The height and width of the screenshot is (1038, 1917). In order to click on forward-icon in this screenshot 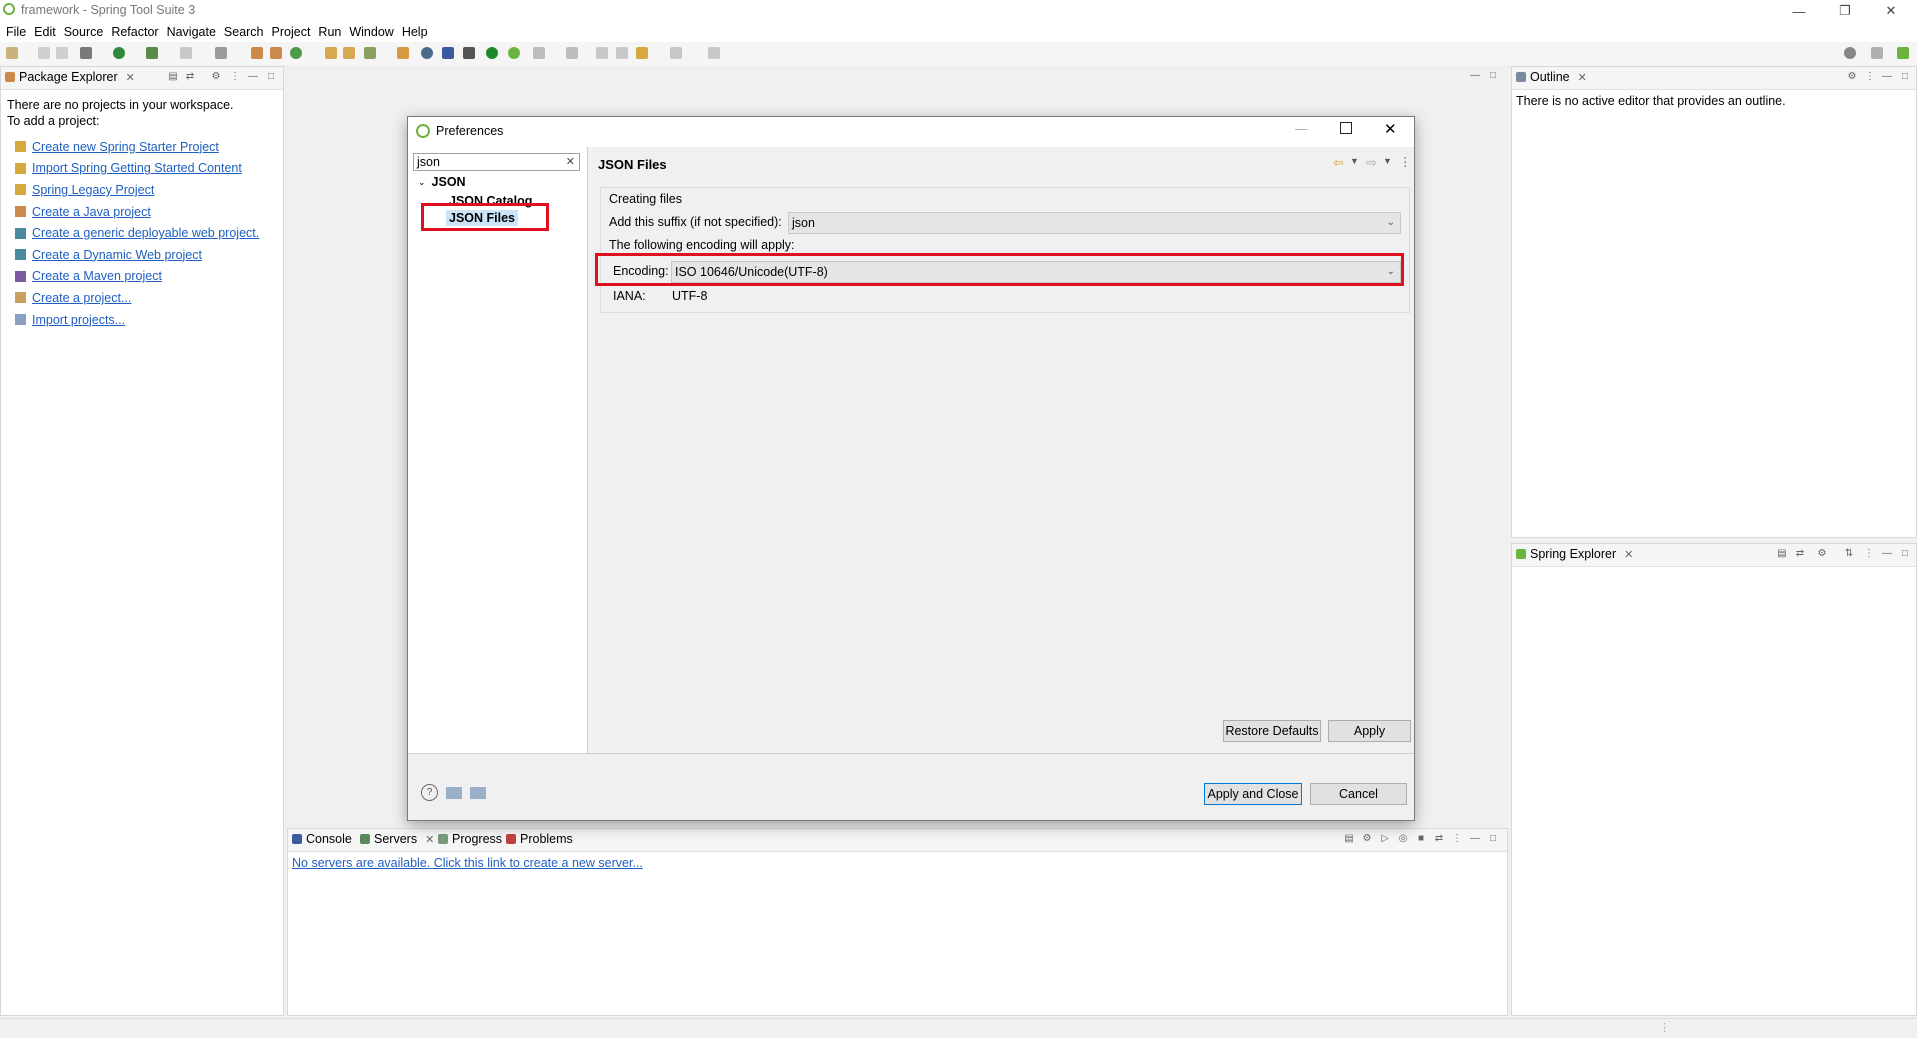, I will do `click(676, 53)`.